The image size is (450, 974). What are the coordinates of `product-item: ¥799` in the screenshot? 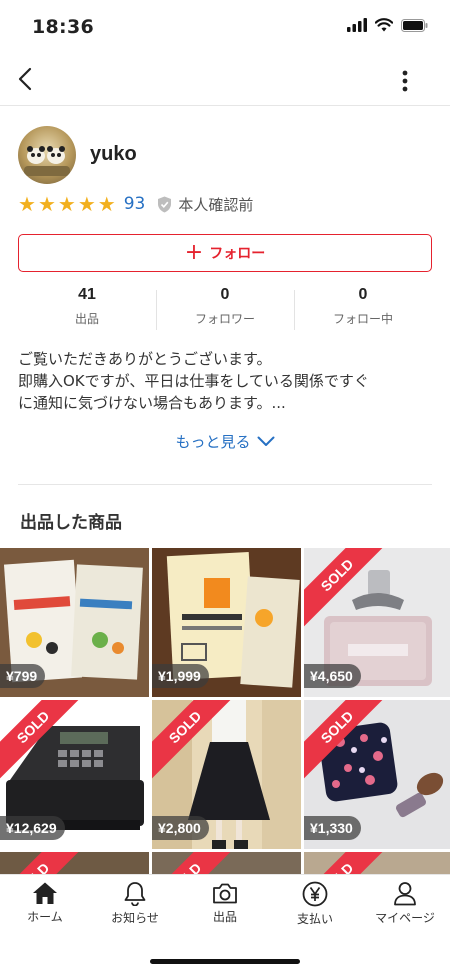 It's located at (74, 622).